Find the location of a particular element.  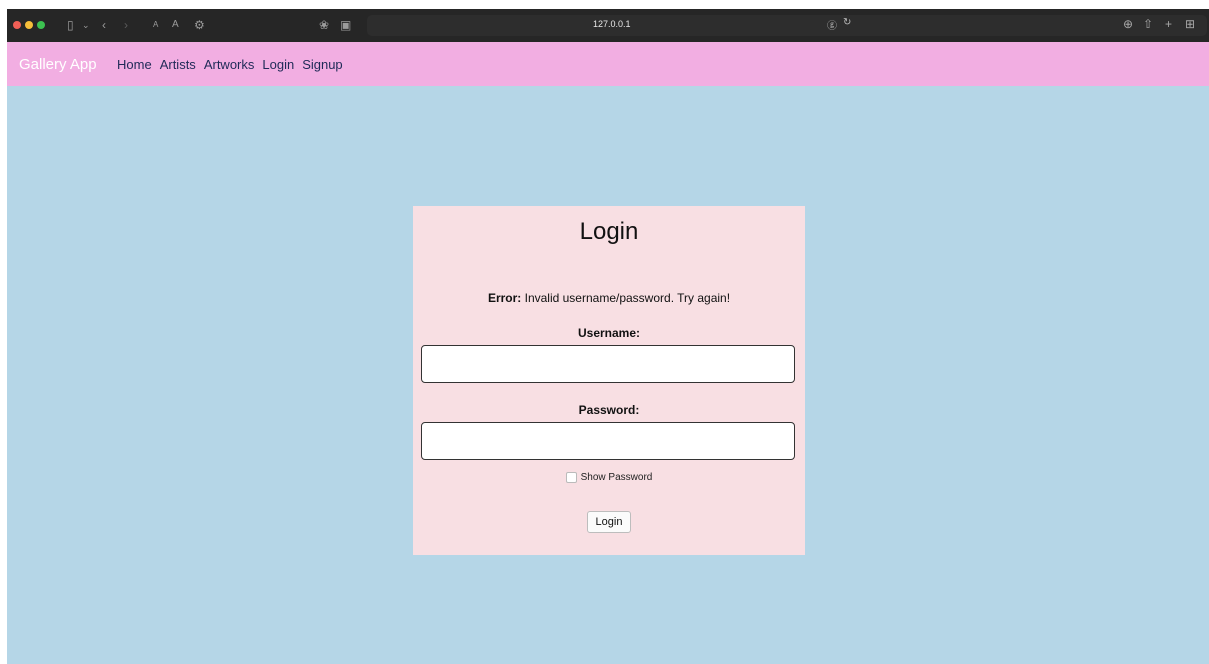

password-label: Password: is located at coordinates (609, 410).